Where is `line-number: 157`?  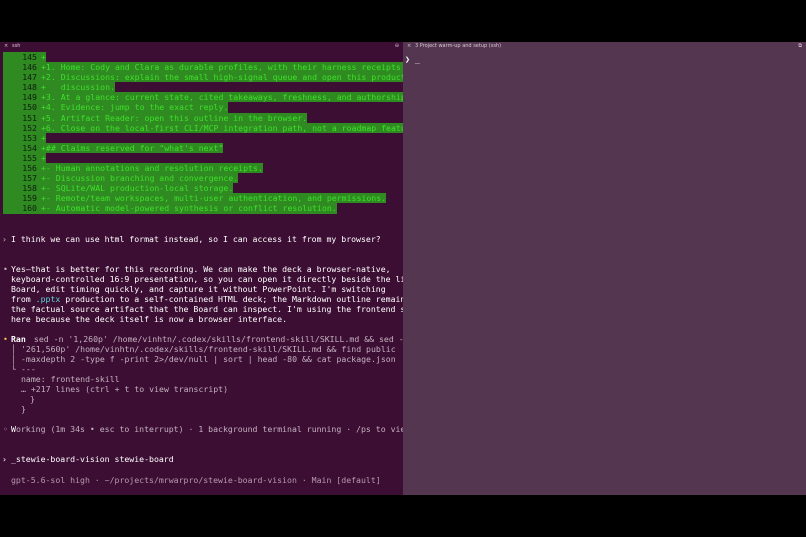 line-number: 157 is located at coordinates (29, 178).